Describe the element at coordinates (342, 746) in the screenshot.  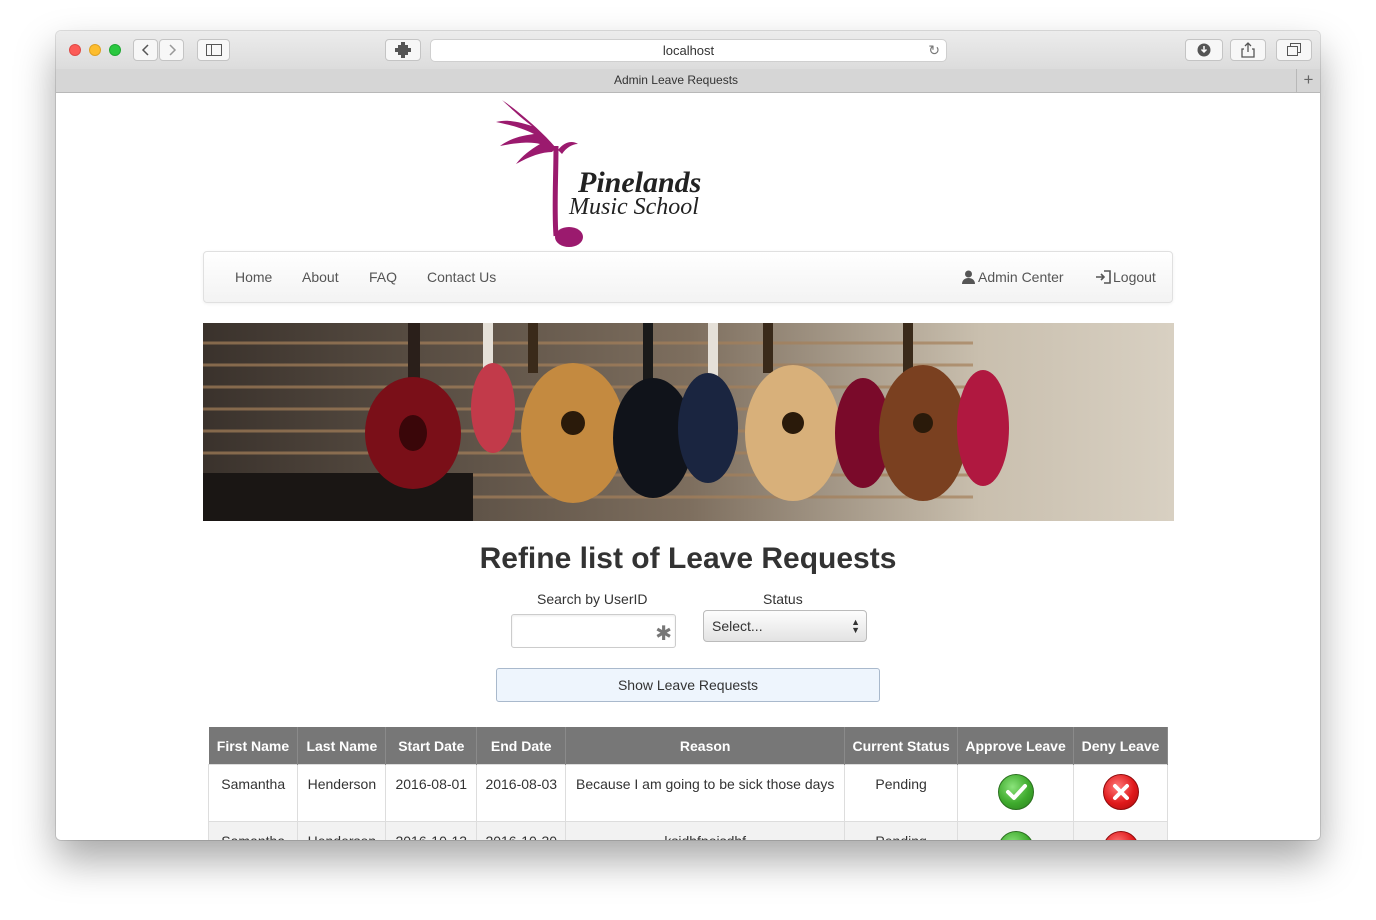
I see `col-last-name: Last Name` at that location.